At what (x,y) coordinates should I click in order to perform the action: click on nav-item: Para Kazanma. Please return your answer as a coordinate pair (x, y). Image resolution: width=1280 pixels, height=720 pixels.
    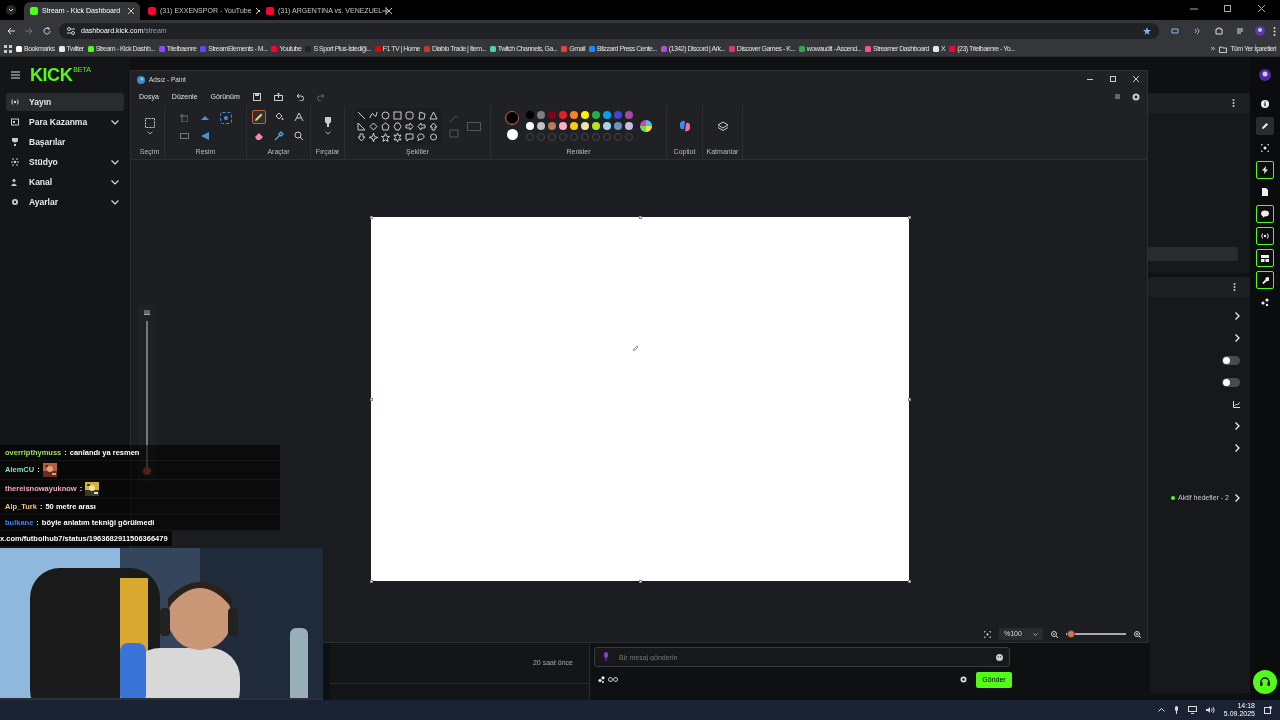
    Looking at the image, I should click on (65, 122).